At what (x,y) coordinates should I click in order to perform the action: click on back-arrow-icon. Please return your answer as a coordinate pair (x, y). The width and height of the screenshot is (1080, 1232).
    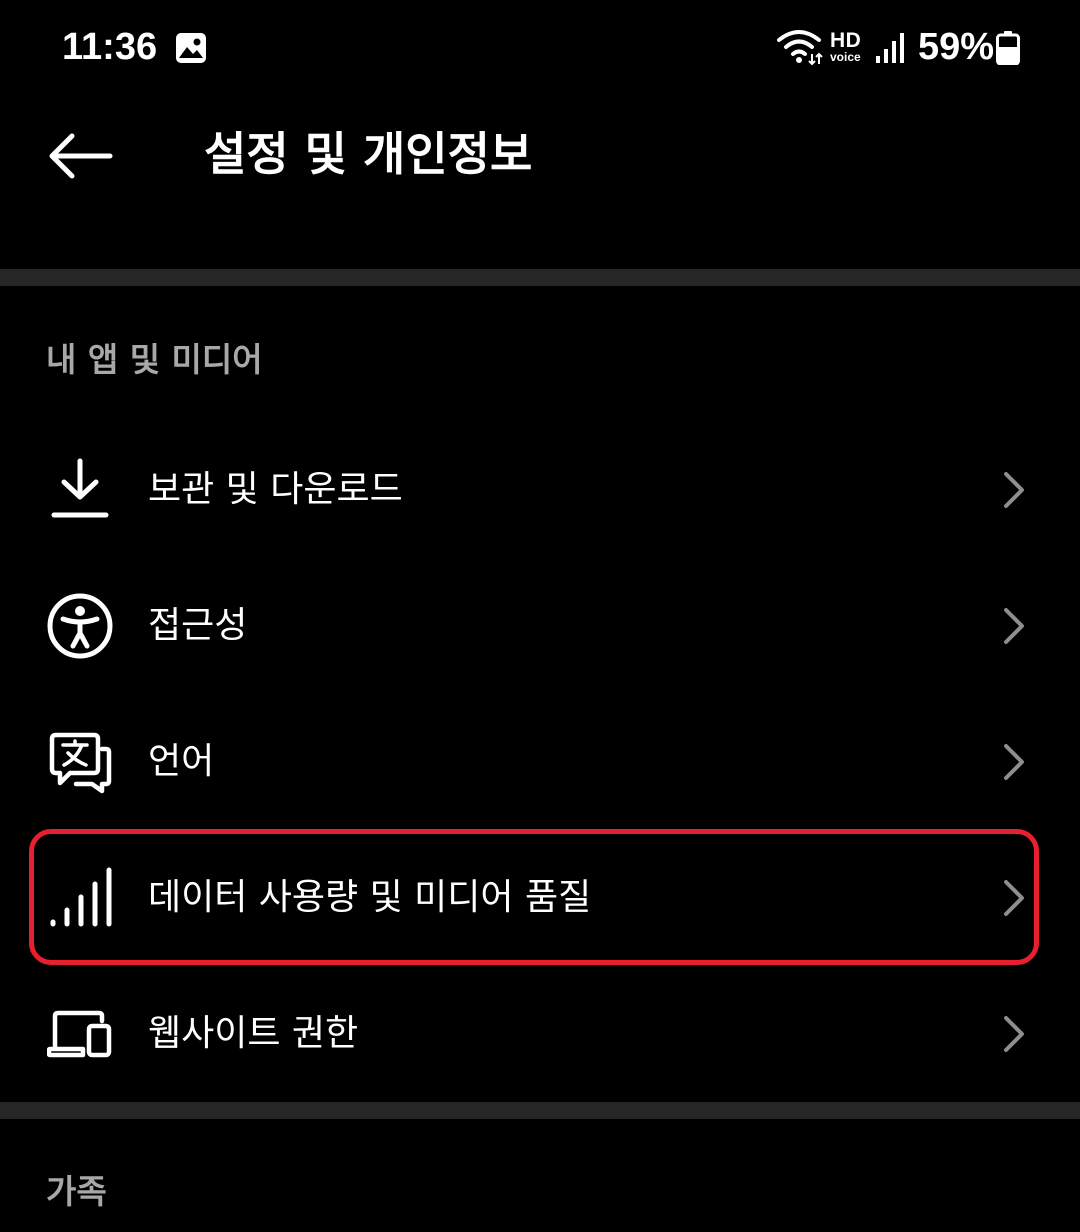
    Looking at the image, I should click on (81, 156).